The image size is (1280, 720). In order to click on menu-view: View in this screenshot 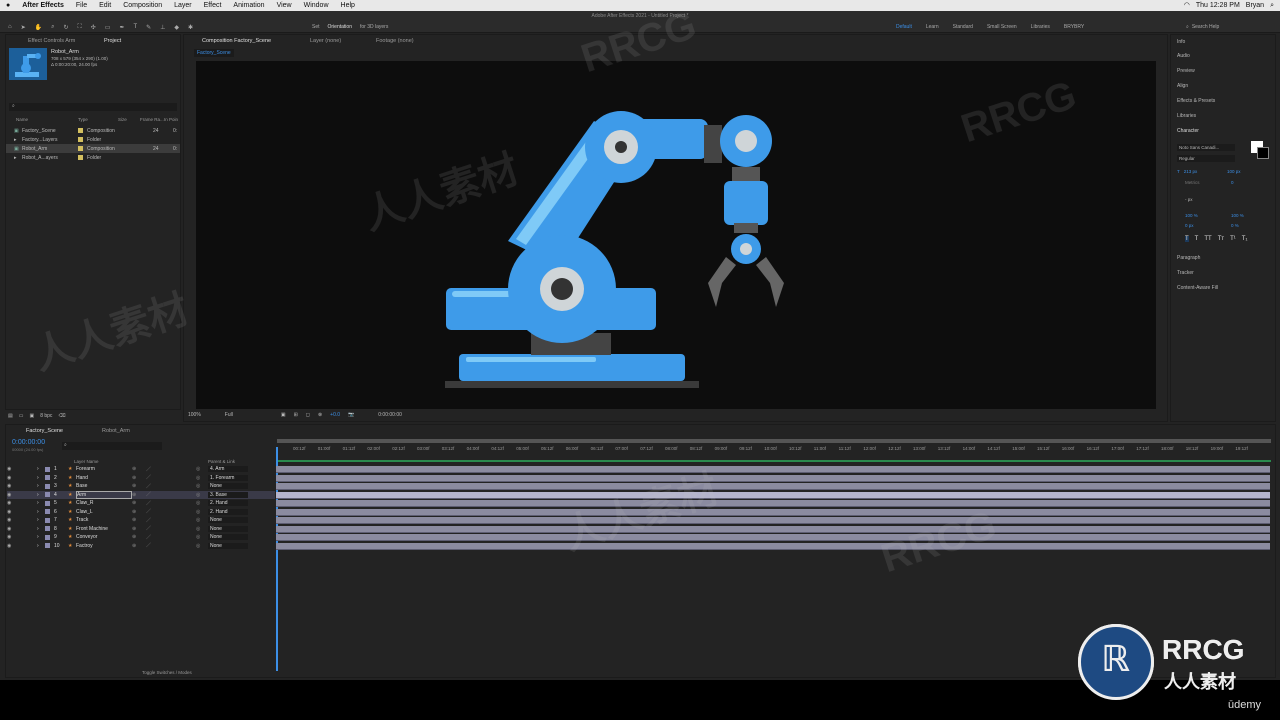, I will do `click(284, 5)`.